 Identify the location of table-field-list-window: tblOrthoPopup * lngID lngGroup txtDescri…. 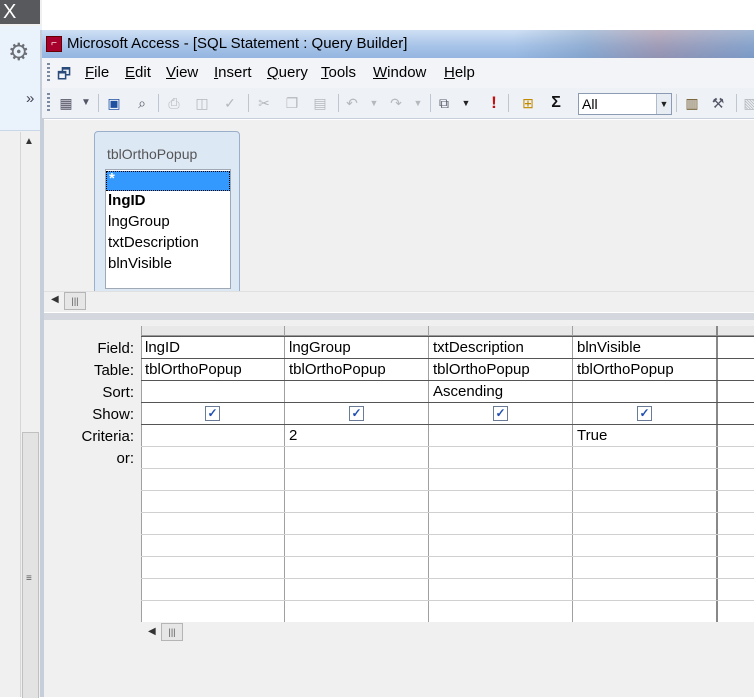
(167, 212).